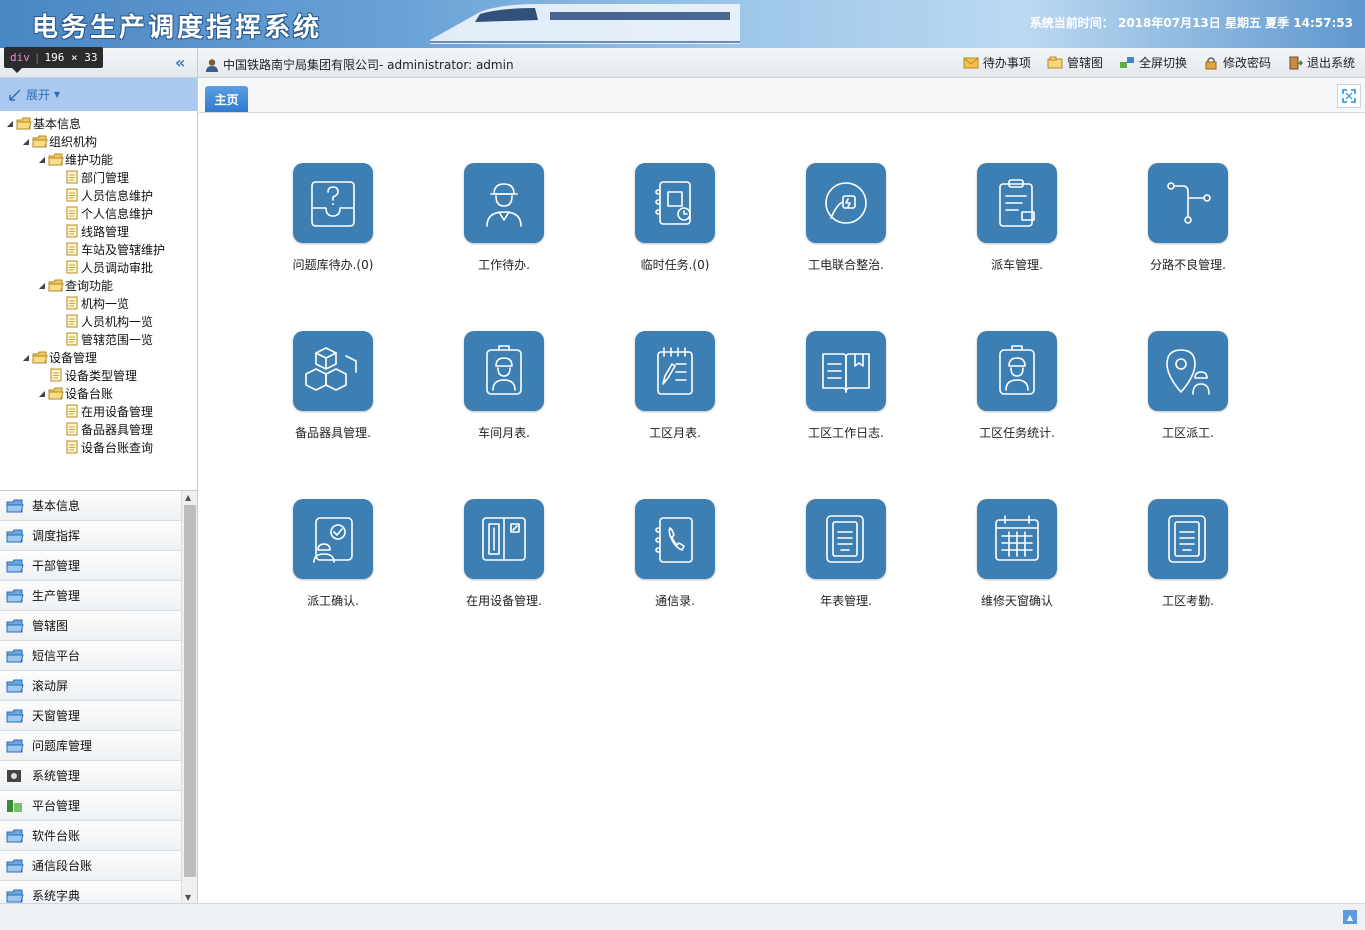  What do you see at coordinates (190, 691) in the screenshot?
I see `scrollbar-thumb` at bounding box center [190, 691].